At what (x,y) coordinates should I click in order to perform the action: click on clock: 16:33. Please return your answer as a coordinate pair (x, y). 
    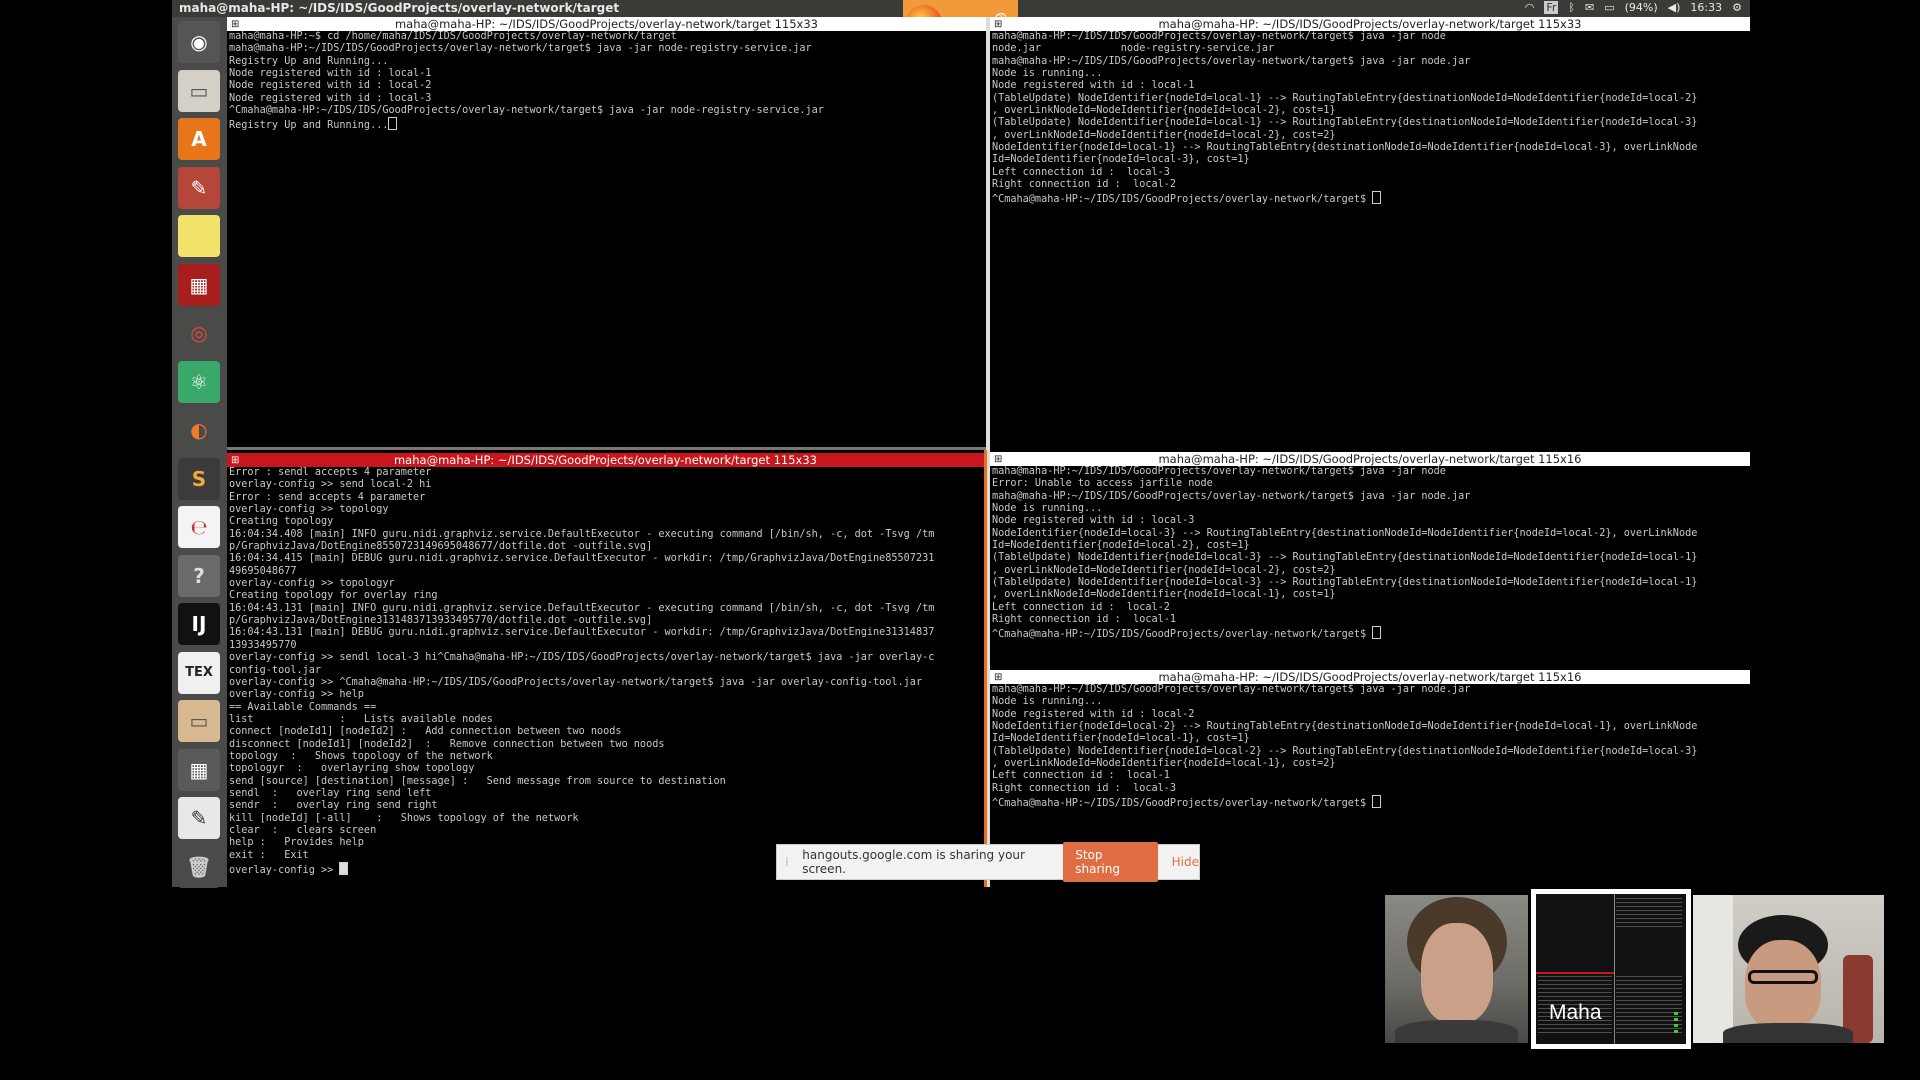
    Looking at the image, I should click on (1706, 7).